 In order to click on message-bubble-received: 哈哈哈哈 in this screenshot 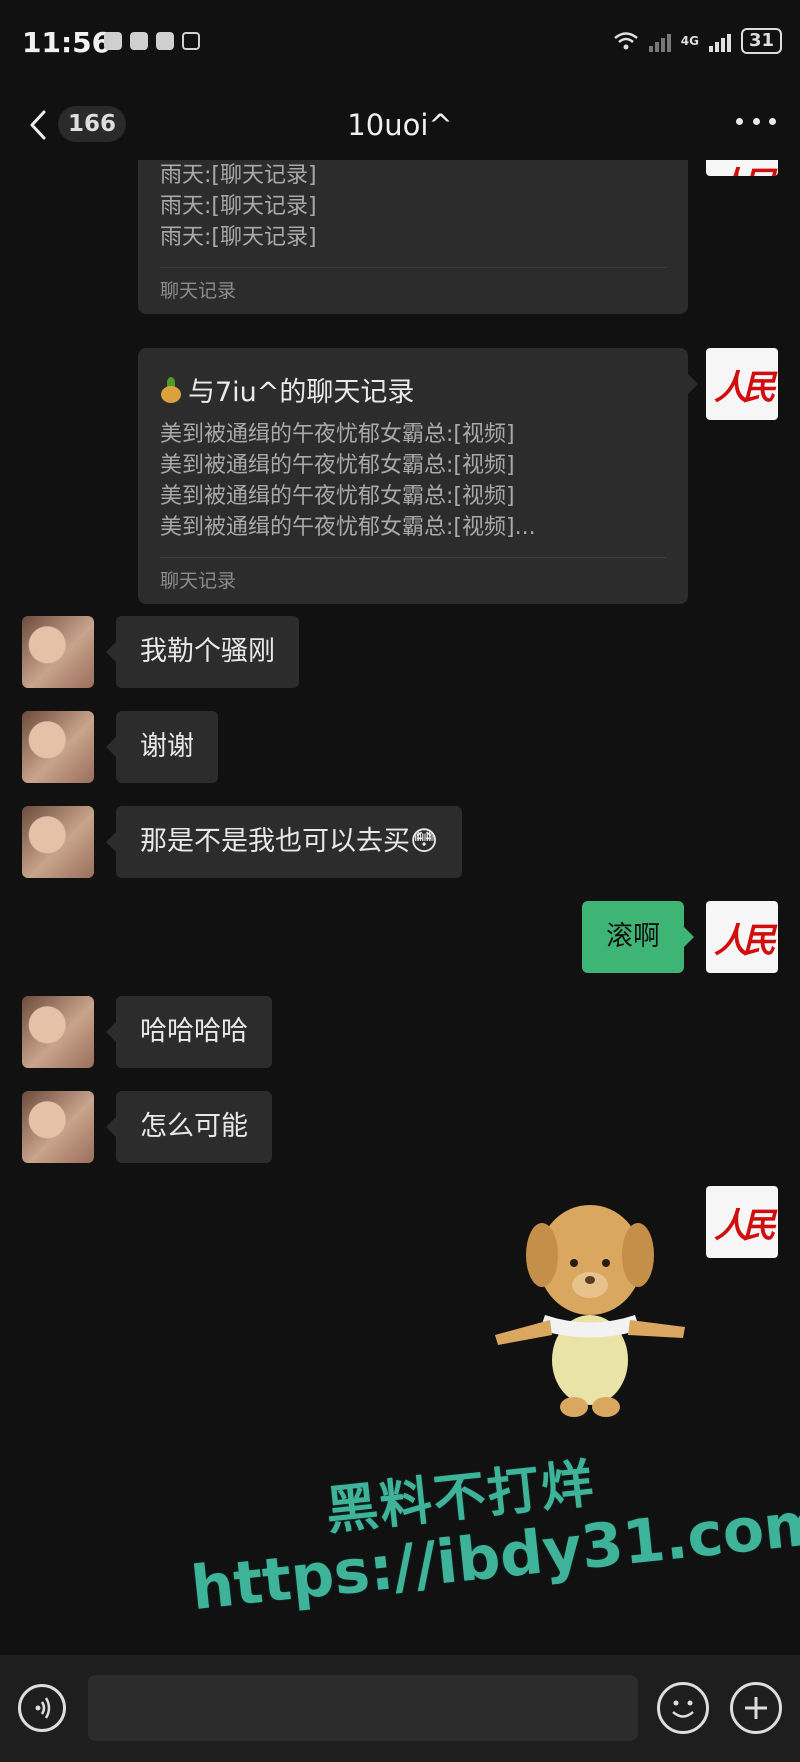, I will do `click(189, 1032)`.